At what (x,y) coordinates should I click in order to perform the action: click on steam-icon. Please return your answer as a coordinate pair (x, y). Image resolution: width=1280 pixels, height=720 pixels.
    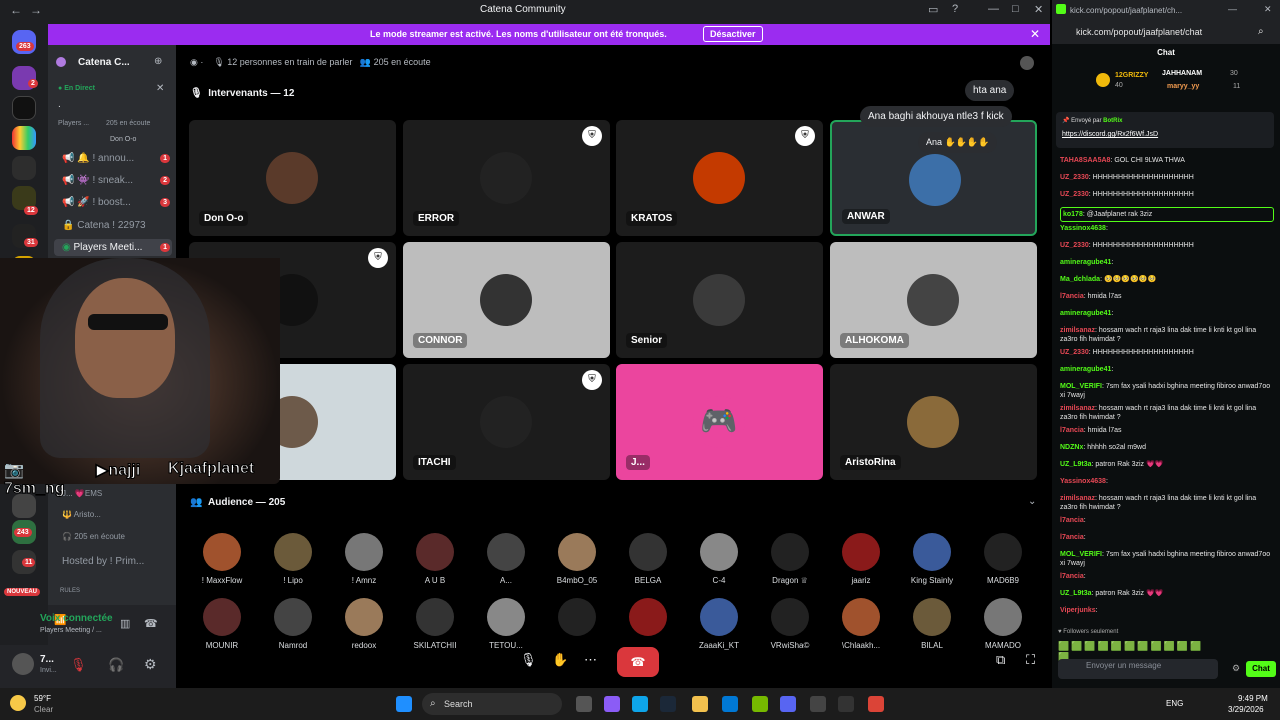
    Looking at the image, I should click on (668, 704).